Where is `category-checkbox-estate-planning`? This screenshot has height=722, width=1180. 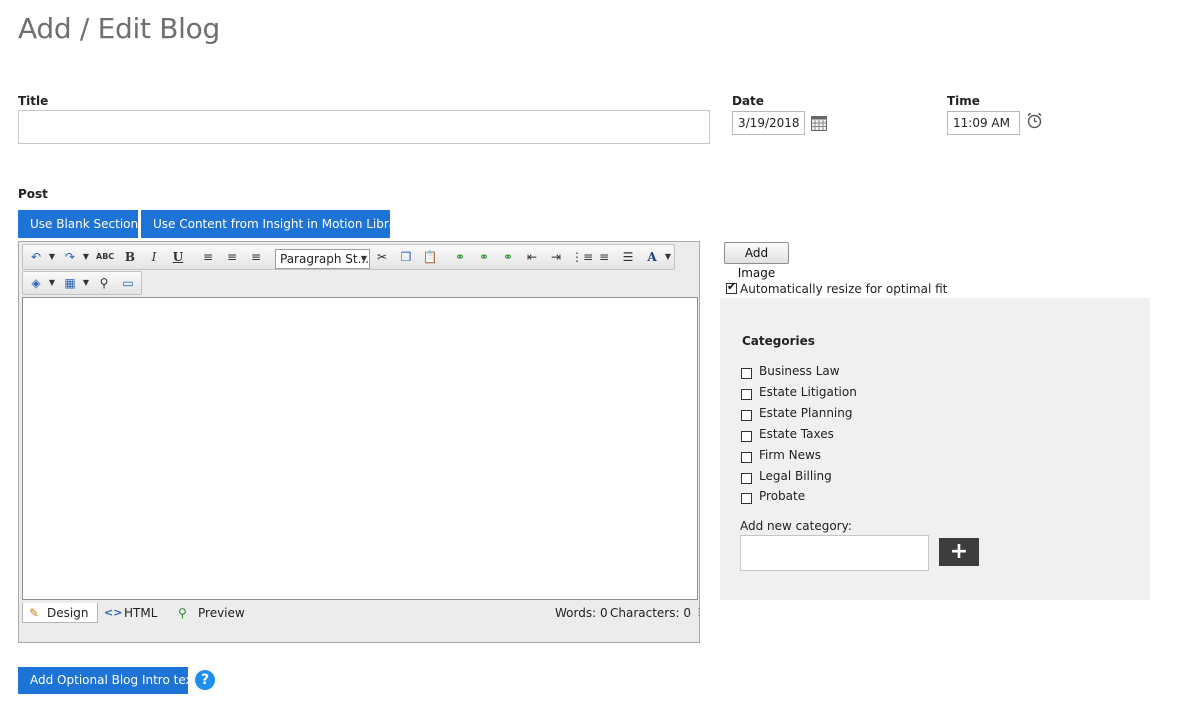
category-checkbox-estate-planning is located at coordinates (746, 415).